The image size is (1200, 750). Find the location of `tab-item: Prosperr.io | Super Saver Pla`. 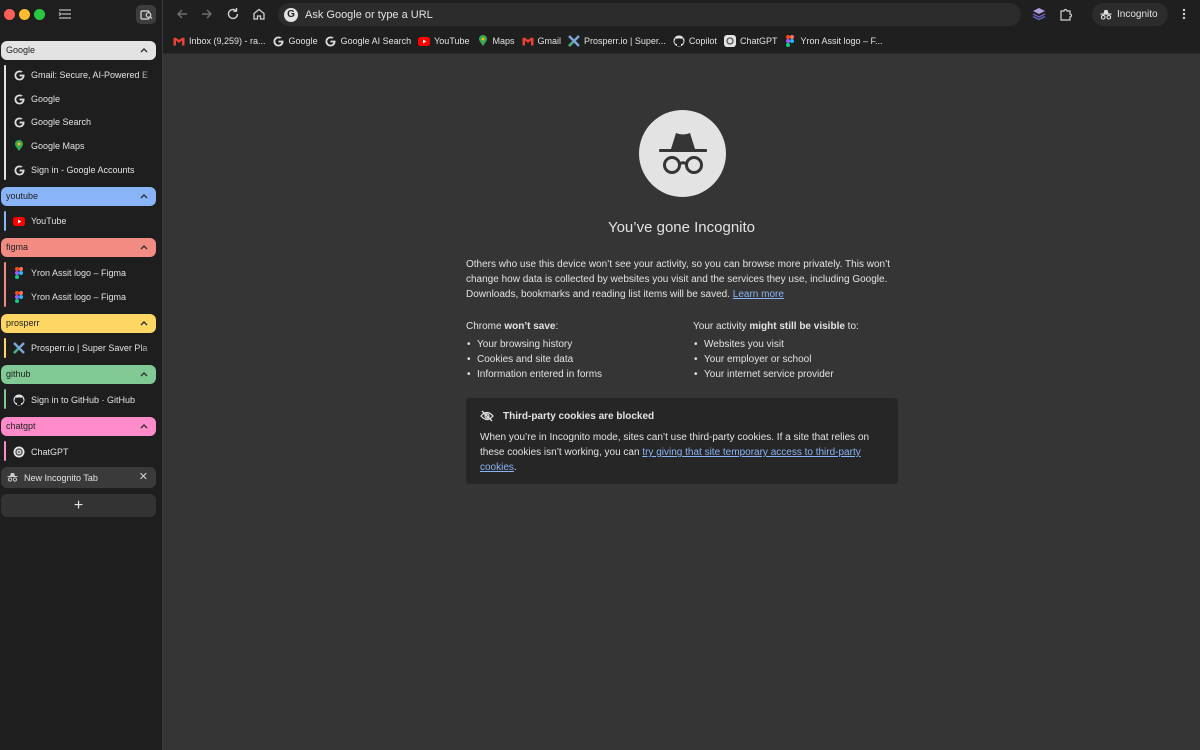

tab-item: Prosperr.io | Super Saver Pla is located at coordinates (82, 348).